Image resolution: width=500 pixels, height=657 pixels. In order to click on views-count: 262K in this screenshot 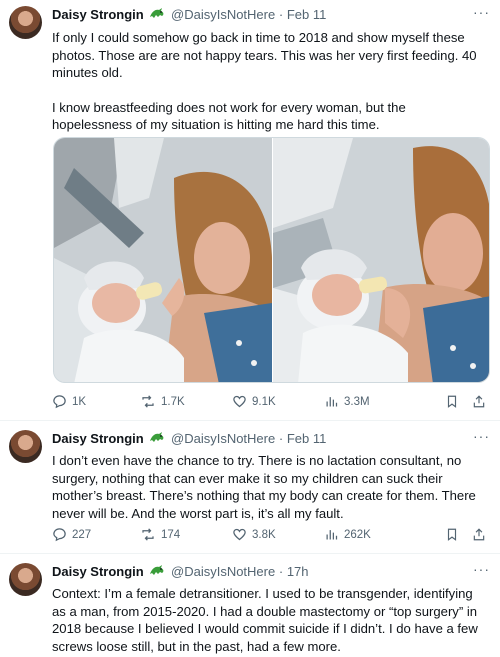, I will do `click(357, 534)`.